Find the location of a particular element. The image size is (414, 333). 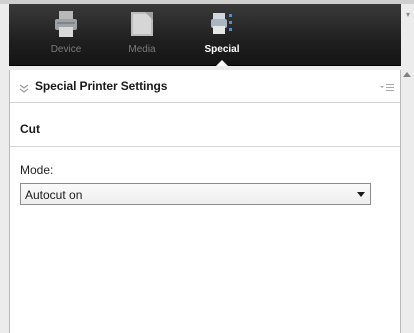

toolbar-label-device: Device is located at coordinates (66, 49).